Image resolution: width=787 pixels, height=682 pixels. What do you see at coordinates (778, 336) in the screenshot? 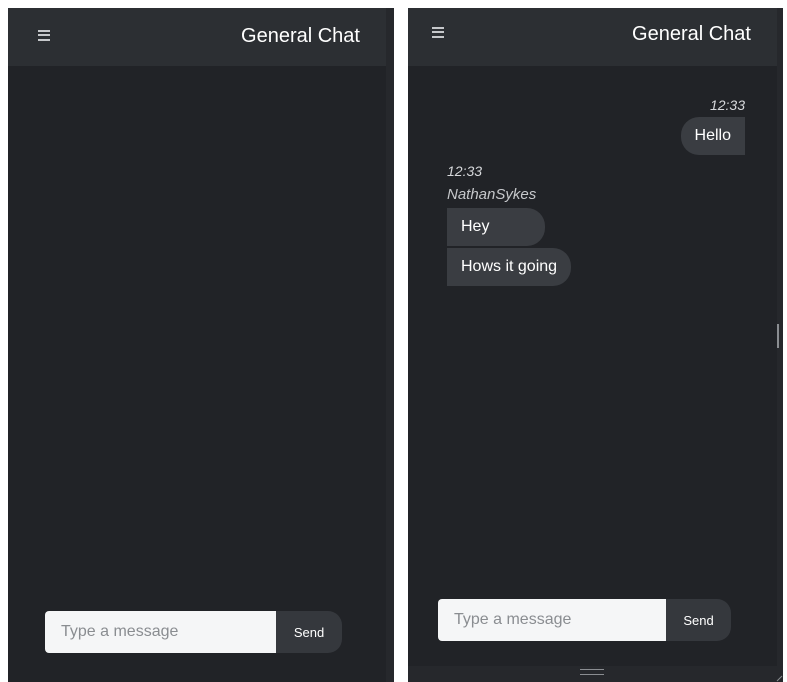
I see `scrollbar-thumb` at bounding box center [778, 336].